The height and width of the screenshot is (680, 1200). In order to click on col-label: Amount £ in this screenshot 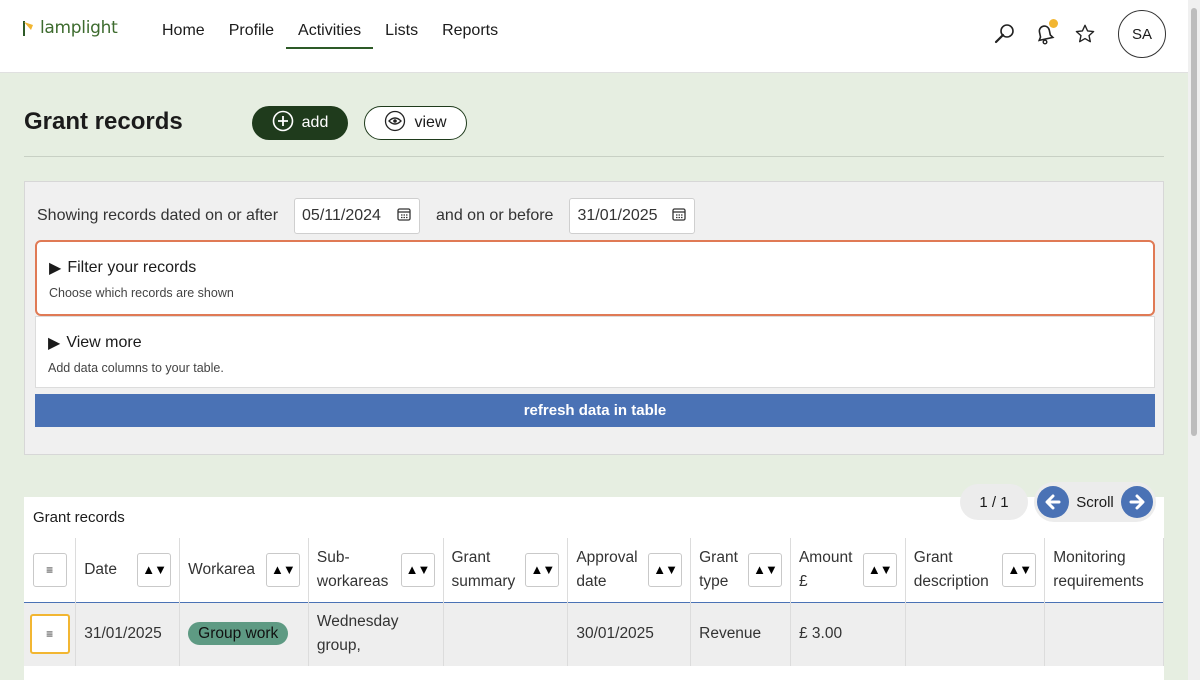, I will do `click(825, 569)`.